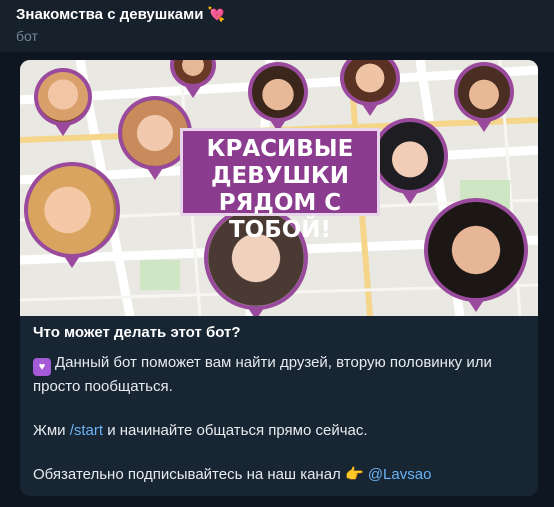 The height and width of the screenshot is (507, 554). What do you see at coordinates (280, 216) in the screenshot?
I see `banner-title-line: РЯДОМ С ТОБОЙ!` at bounding box center [280, 216].